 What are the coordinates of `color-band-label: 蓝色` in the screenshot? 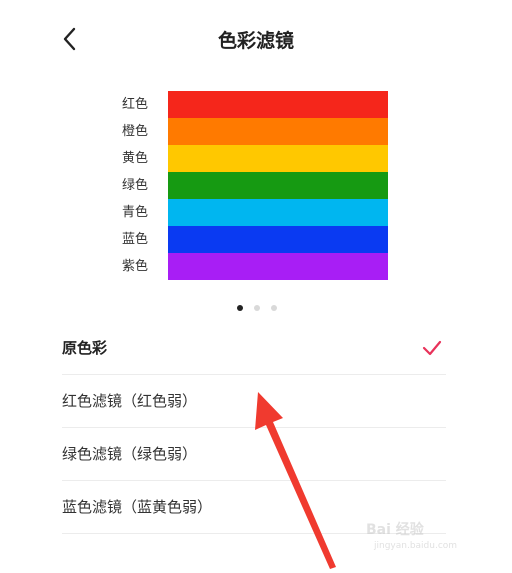 It's located at (135, 239).